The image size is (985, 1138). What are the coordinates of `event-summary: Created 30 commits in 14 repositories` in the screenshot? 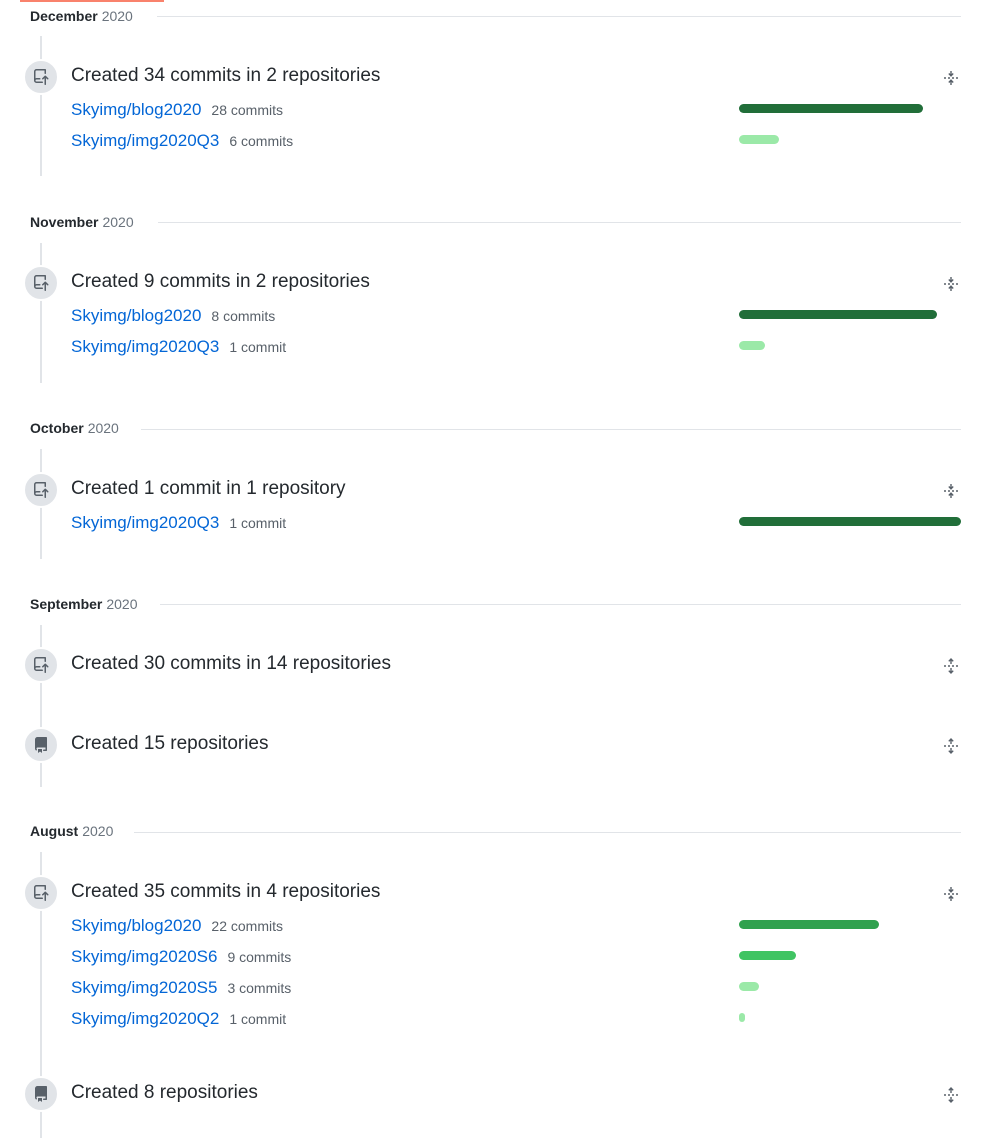 It's located at (231, 663).